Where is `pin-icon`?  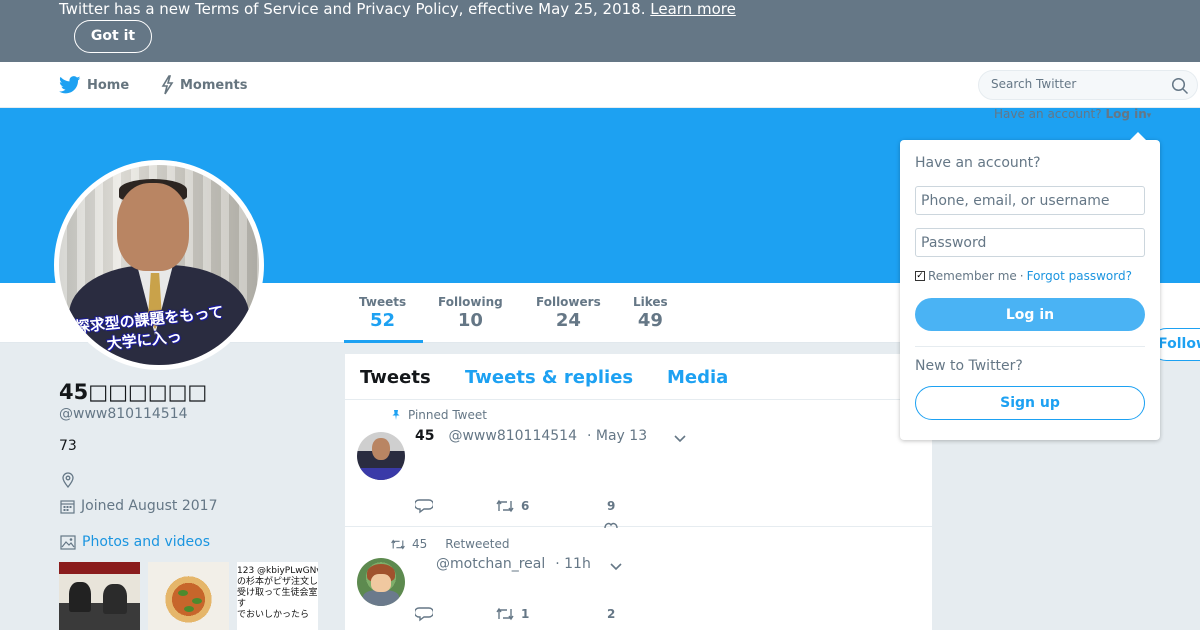 pin-icon is located at coordinates (396, 415).